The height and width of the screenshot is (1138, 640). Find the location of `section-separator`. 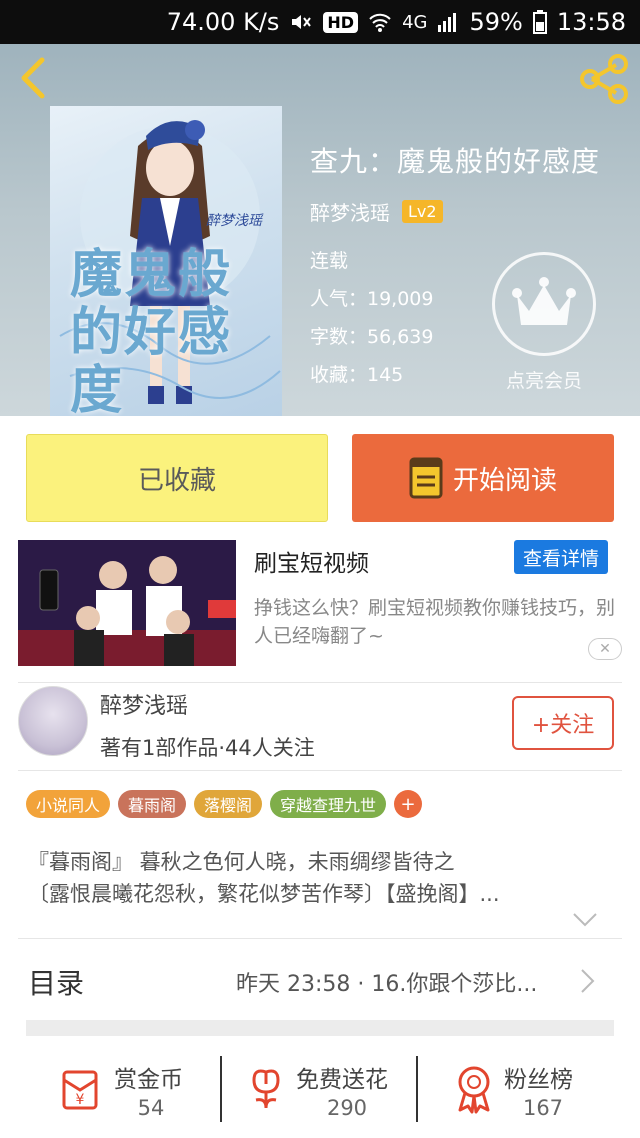

section-separator is located at coordinates (320, 1028).